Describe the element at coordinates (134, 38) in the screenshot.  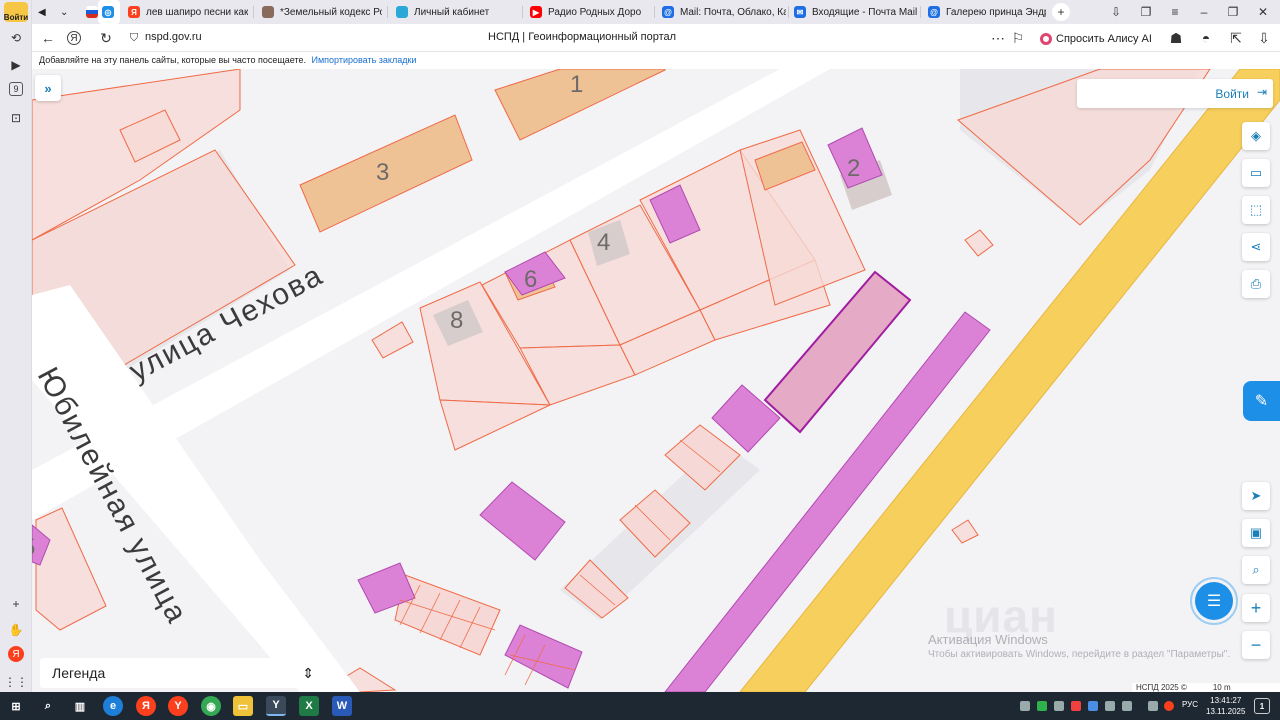
I see `site-shield-icon: ⛉` at that location.